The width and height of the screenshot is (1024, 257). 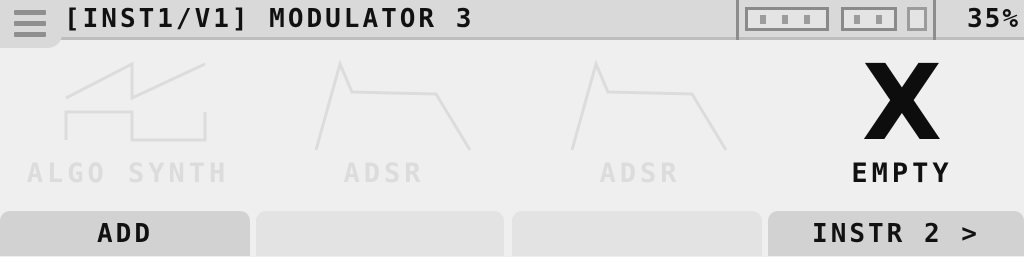 What do you see at coordinates (125, 233) in the screenshot?
I see `add-button: ADD` at bounding box center [125, 233].